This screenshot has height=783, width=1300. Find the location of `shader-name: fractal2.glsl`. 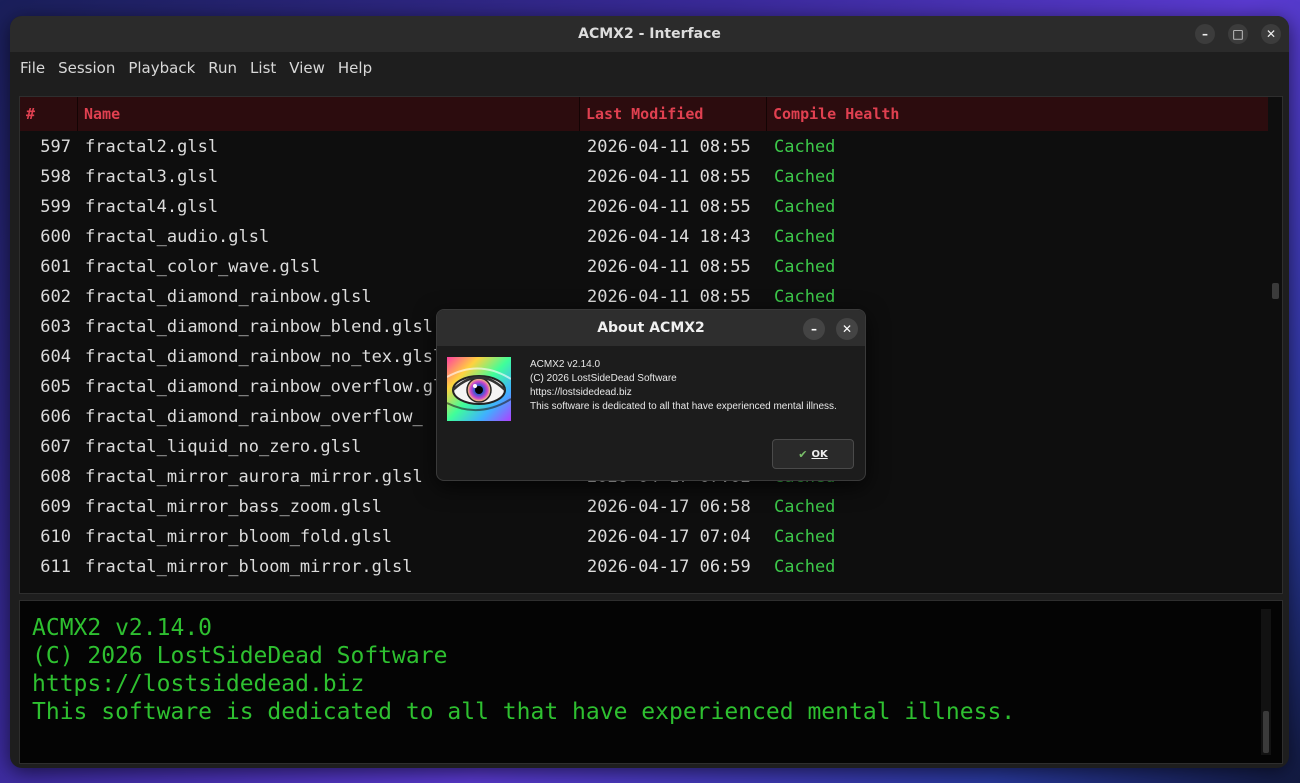

shader-name: fractal2.glsl is located at coordinates (152, 147).